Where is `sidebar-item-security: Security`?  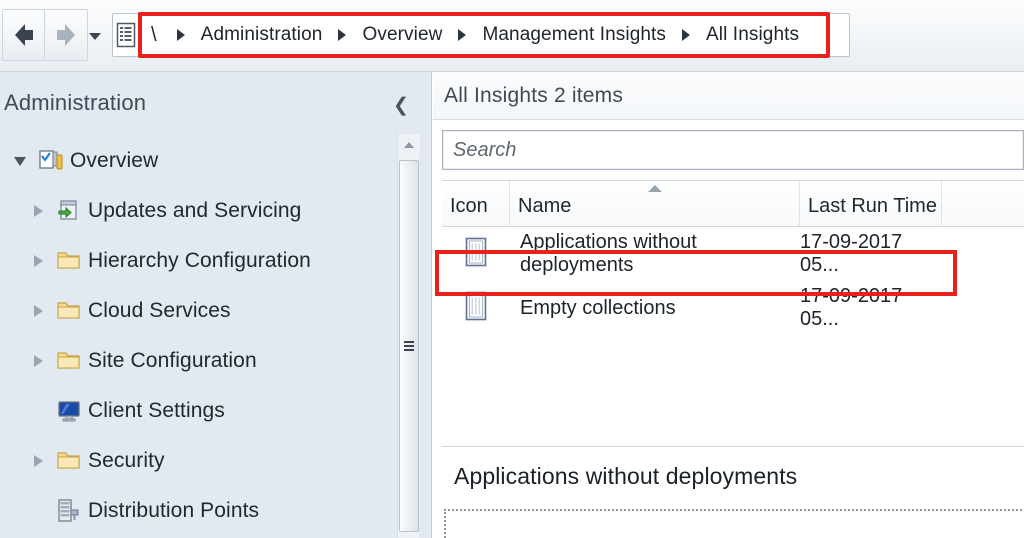 sidebar-item-security: Security is located at coordinates (206, 461).